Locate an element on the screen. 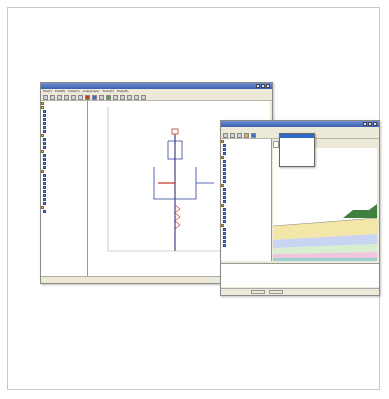 The width and height of the screenshot is (389, 399). menu-item: Tools(T) is located at coordinates (108, 91).